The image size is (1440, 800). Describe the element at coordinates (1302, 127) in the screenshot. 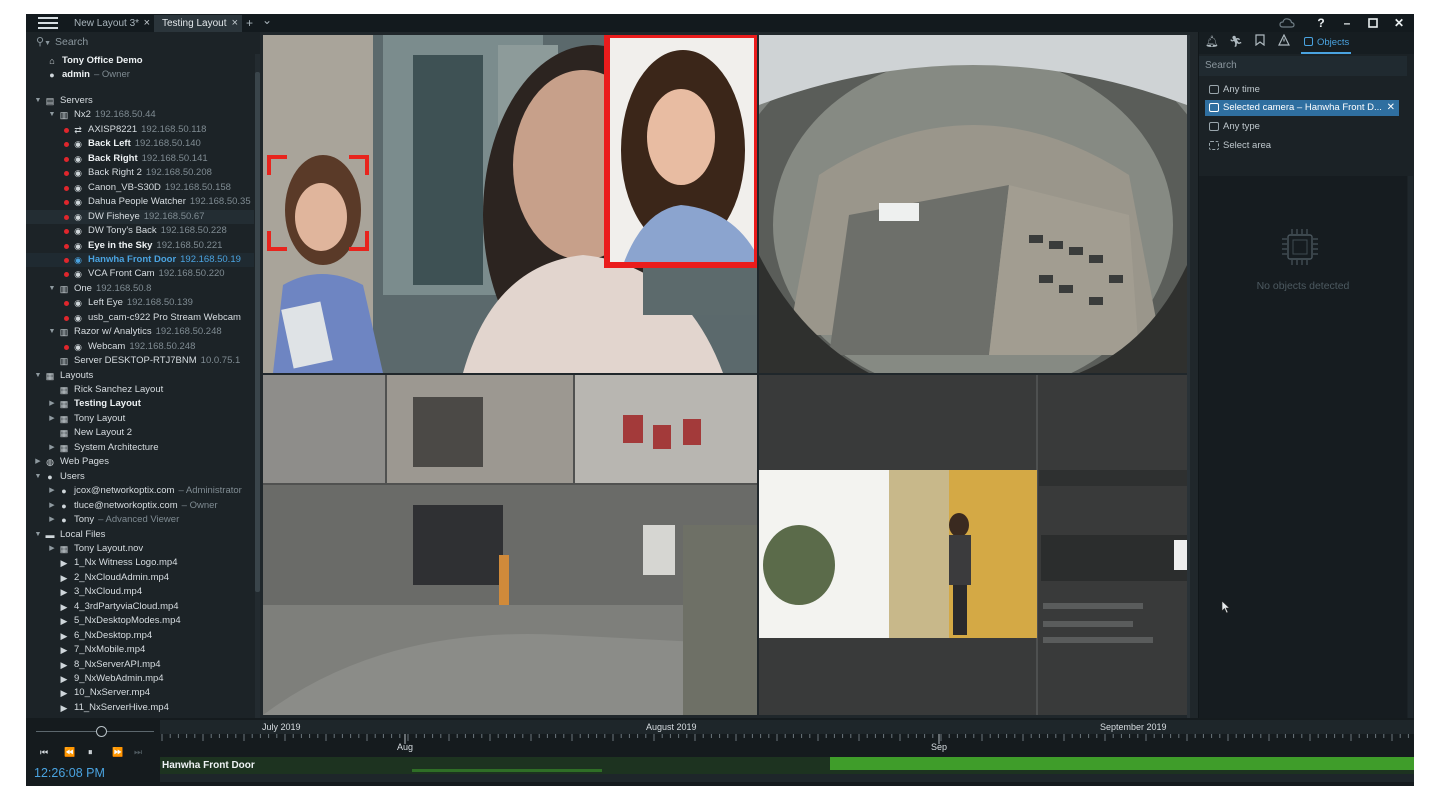

I see `filter-type: Any type` at that location.